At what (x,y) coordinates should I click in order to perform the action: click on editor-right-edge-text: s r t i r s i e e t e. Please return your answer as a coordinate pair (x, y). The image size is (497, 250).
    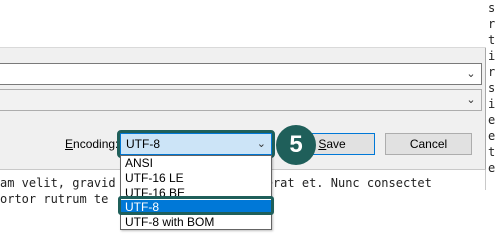
    Looking at the image, I should click on (492, 95).